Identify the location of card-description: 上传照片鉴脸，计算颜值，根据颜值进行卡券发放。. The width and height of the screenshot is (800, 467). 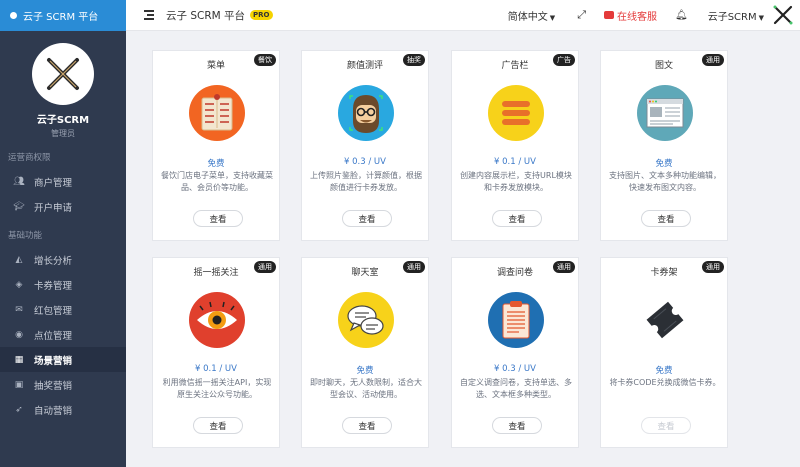
(366, 181).